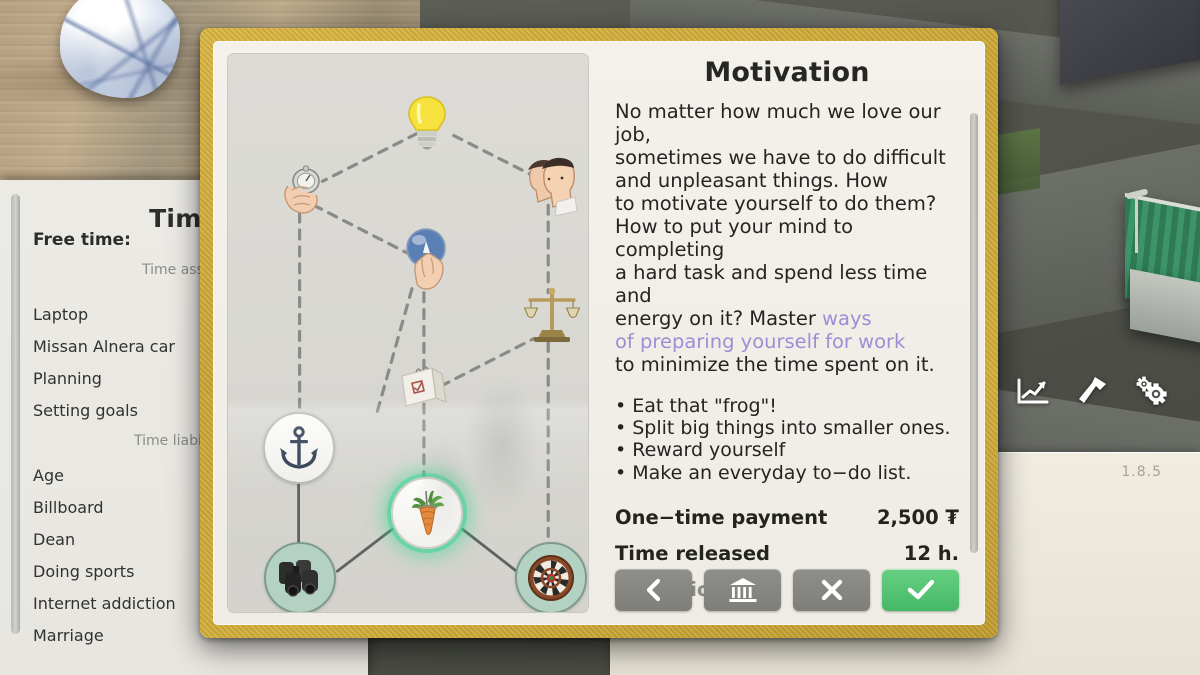 The width and height of the screenshot is (1200, 675). I want to click on desc-line: sometimes we have to do difficult, so click(780, 157).